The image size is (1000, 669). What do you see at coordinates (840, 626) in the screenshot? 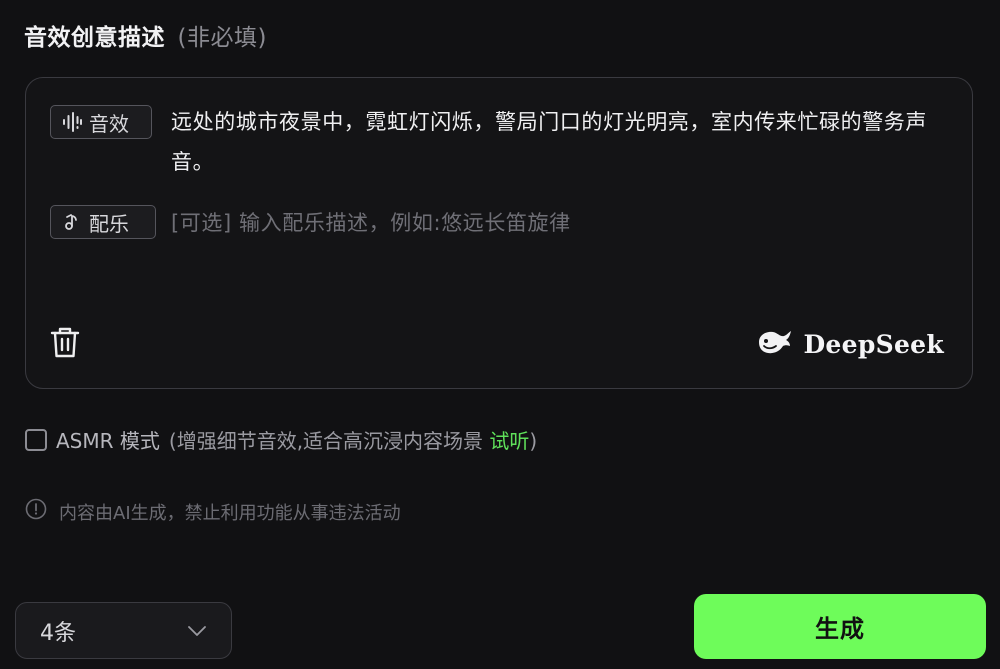
I see `generate-button: 生成` at bounding box center [840, 626].